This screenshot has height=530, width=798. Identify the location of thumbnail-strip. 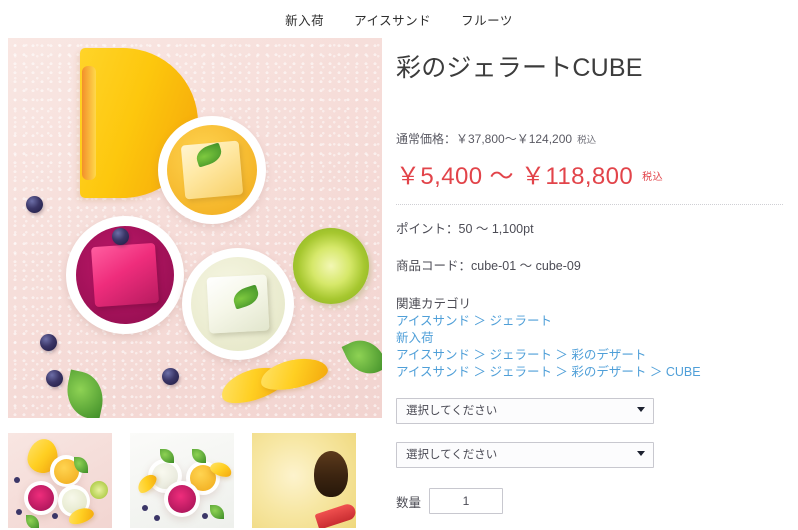
(195, 480).